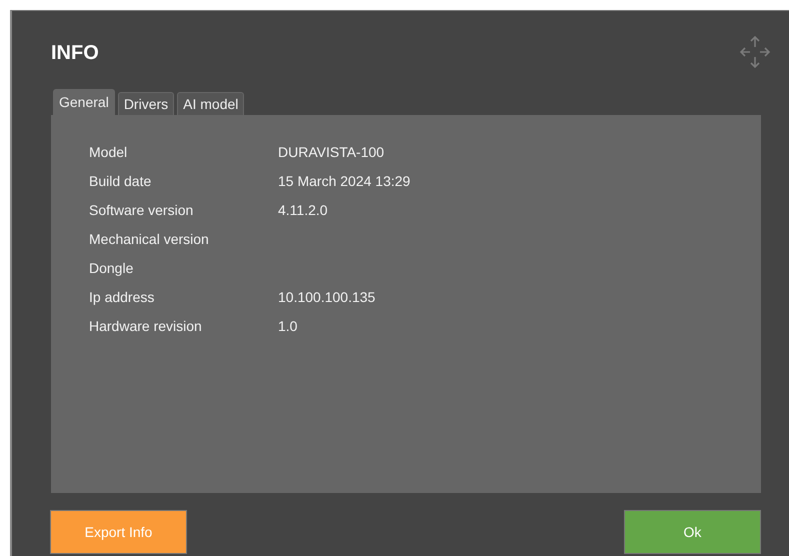  Describe the element at coordinates (122, 297) in the screenshot. I see `field-label: Ip address` at that location.